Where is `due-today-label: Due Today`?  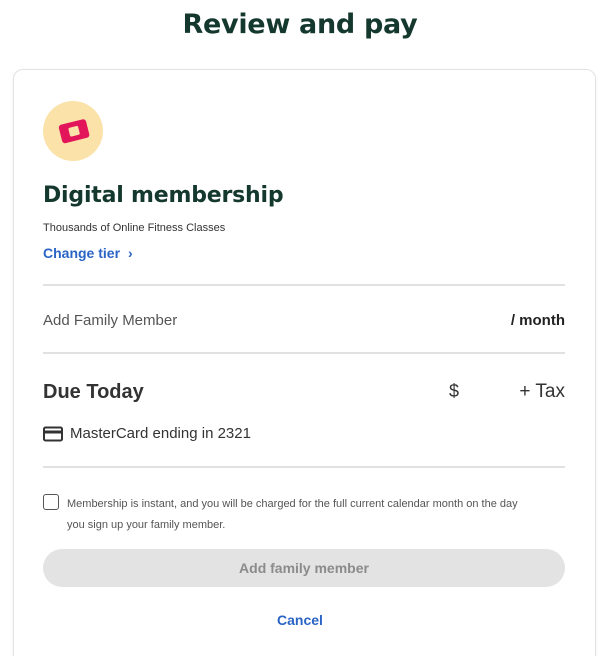 due-today-label: Due Today is located at coordinates (93, 392).